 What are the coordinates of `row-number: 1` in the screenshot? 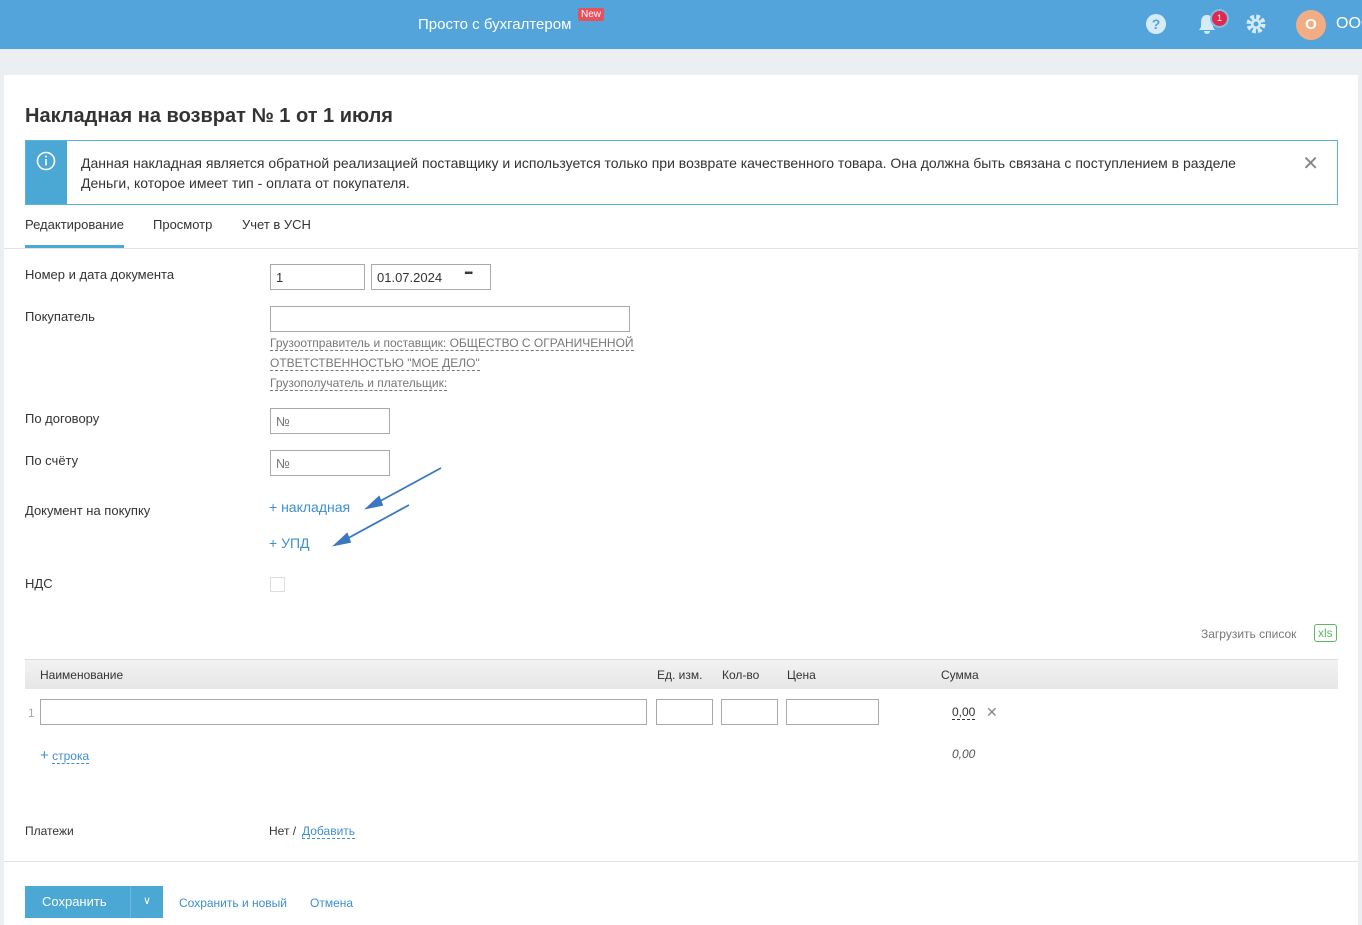 It's located at (31, 713).